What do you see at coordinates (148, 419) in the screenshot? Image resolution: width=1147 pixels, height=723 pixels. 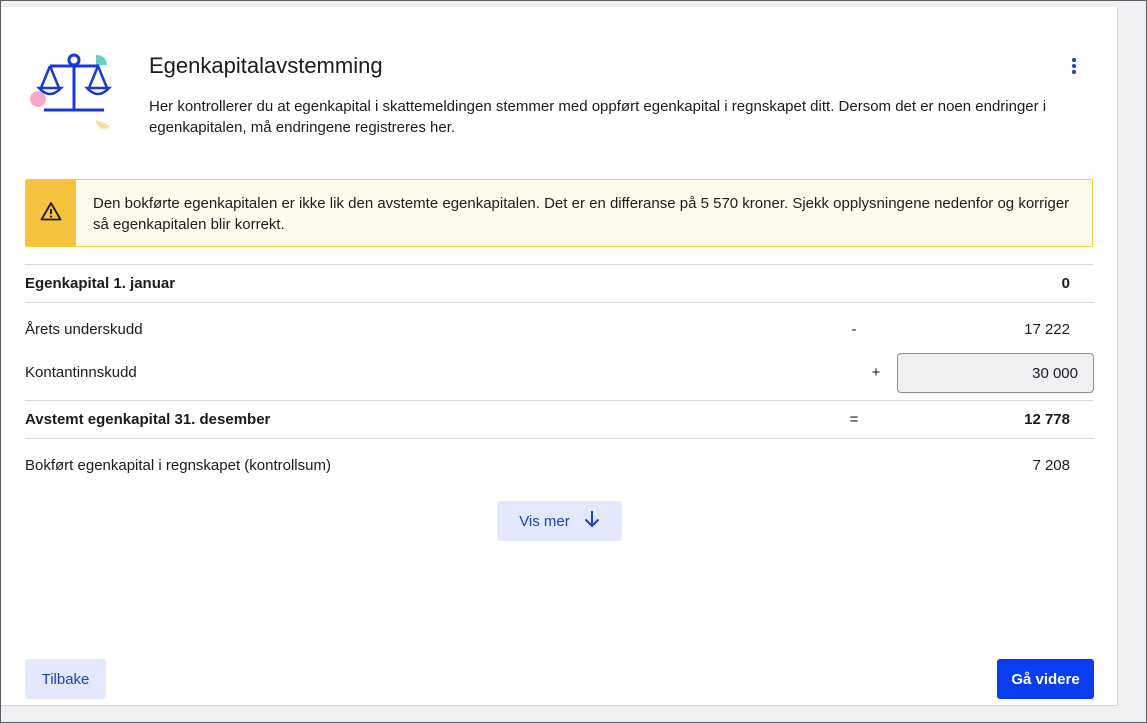 I see `reconciled-equity-label: Avstemt egenkapital 31. desember` at bounding box center [148, 419].